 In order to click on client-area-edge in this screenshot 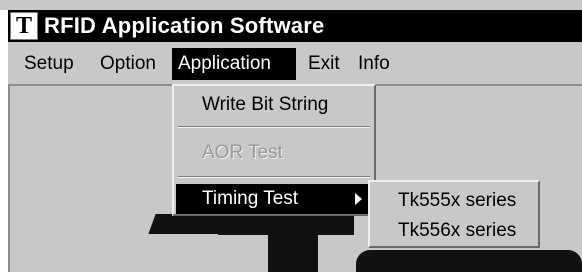, I will do `click(9, 178)`.